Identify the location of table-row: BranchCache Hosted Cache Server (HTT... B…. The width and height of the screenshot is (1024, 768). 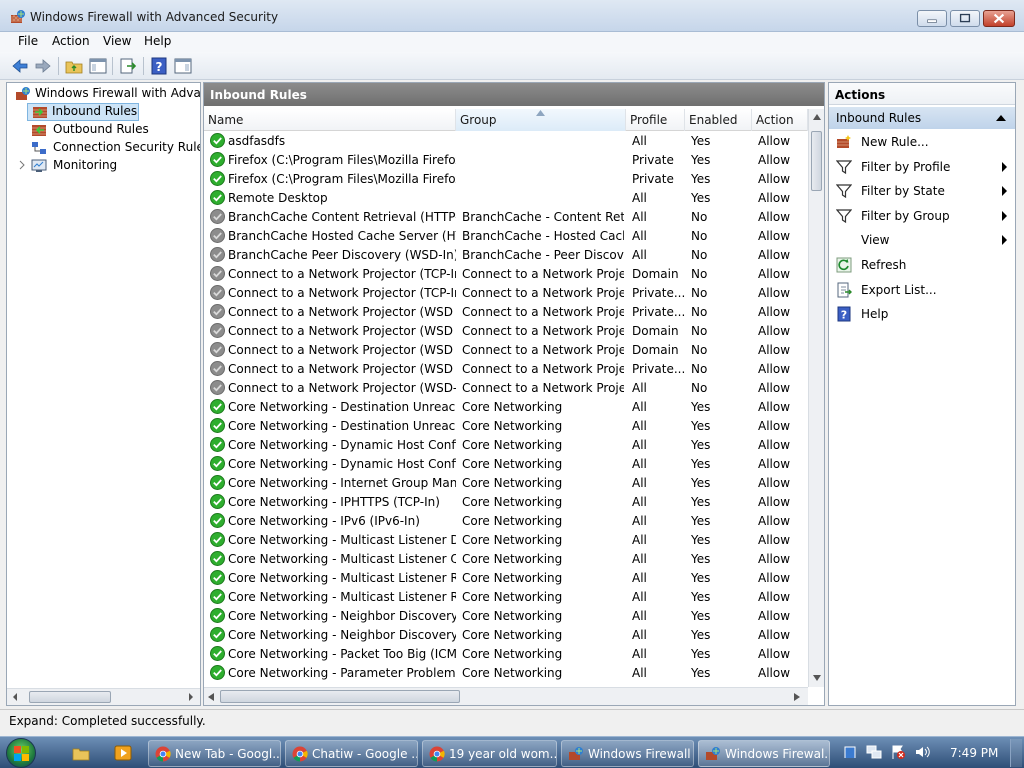
(506, 236).